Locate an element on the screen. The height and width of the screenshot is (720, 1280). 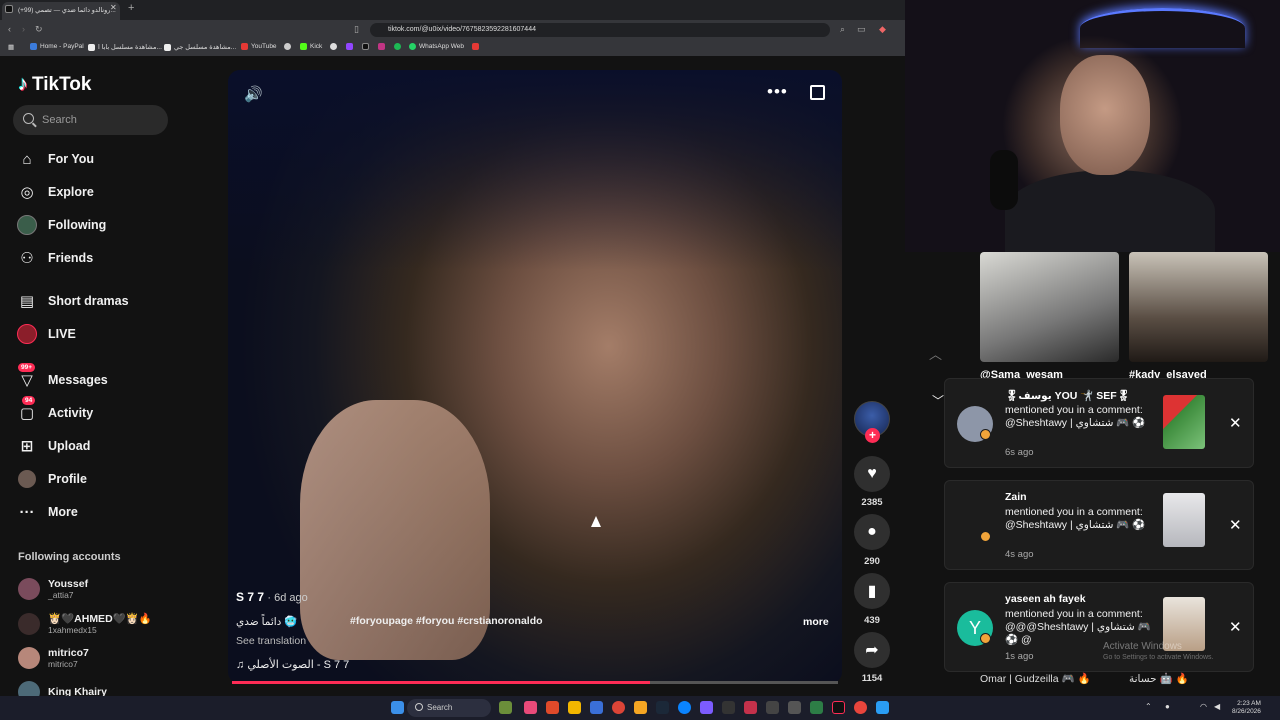
nav-live: LIVE is located at coordinates (46, 334).